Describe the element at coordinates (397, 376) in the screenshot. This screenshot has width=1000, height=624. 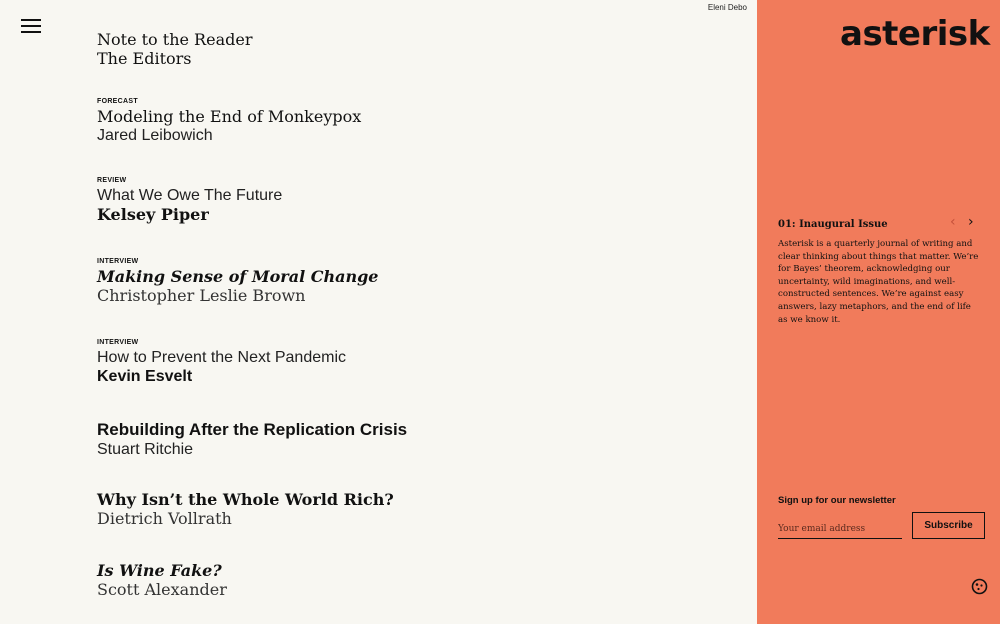
I see `article-author: Kevin Esvelt` at that location.